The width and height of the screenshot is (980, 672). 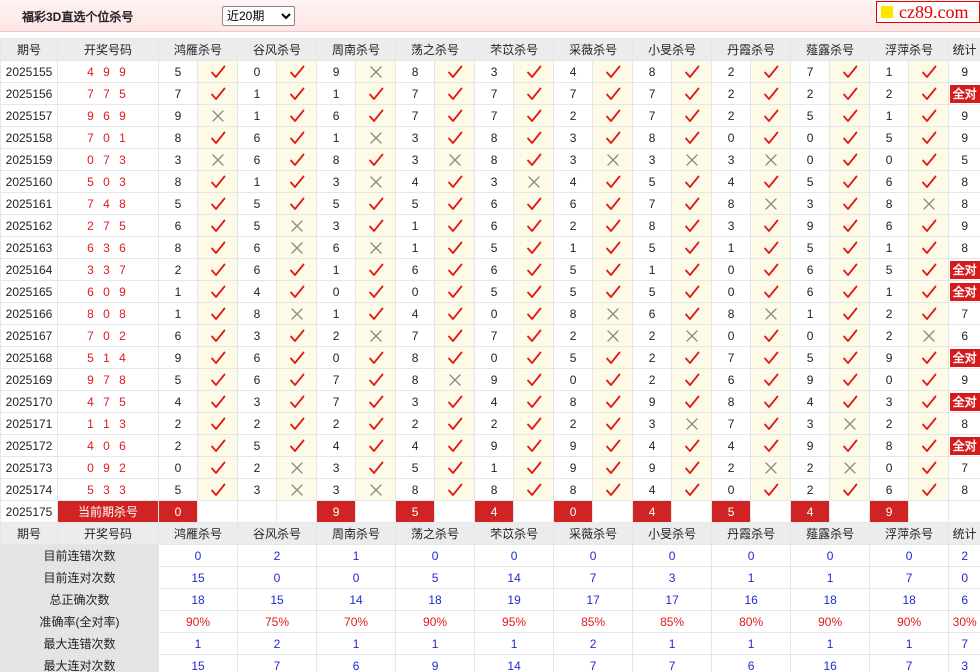 What do you see at coordinates (108, 445) in the screenshot?
I see `winning-number-cell: 4 0 6` at bounding box center [108, 445].